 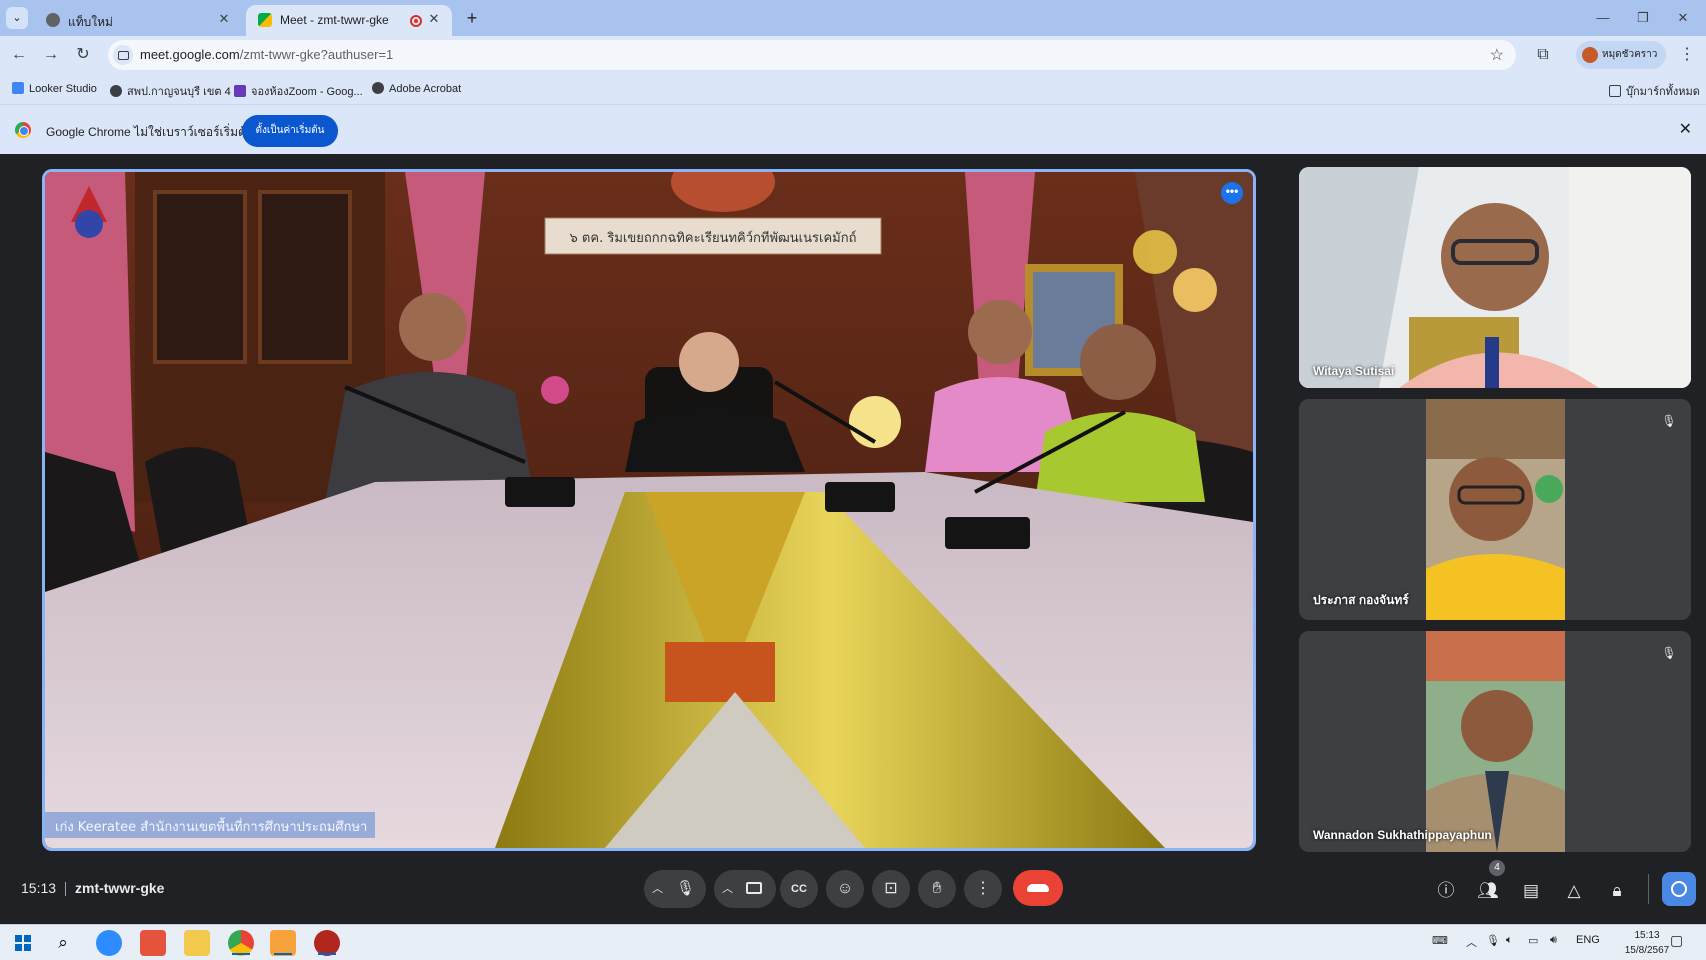 I want to click on recording-indicator-icon, so click(x=416, y=21).